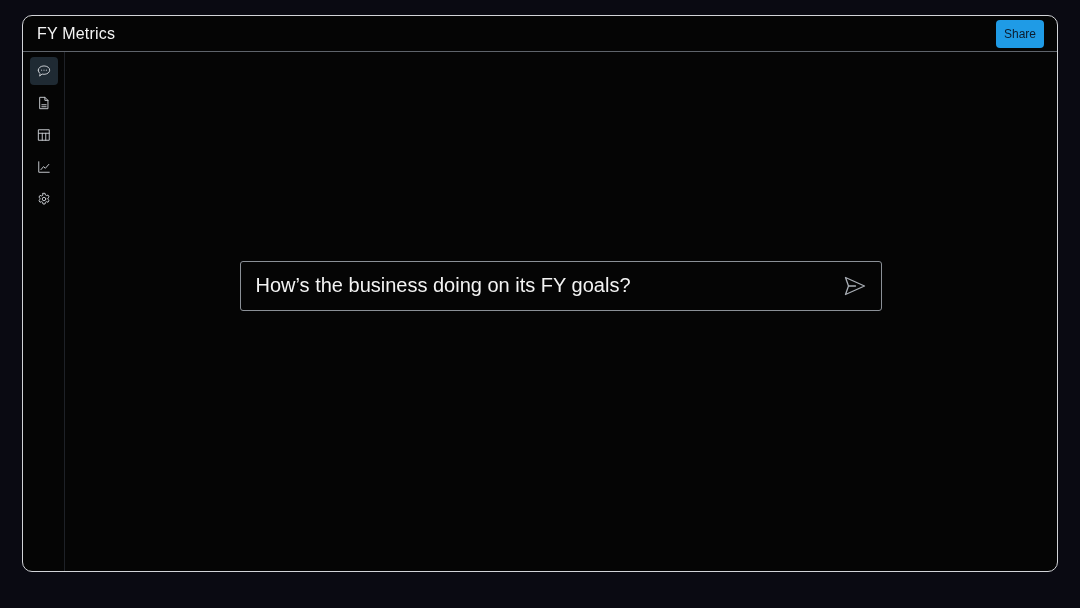 The width and height of the screenshot is (1080, 608). I want to click on document-icon, so click(44, 103).